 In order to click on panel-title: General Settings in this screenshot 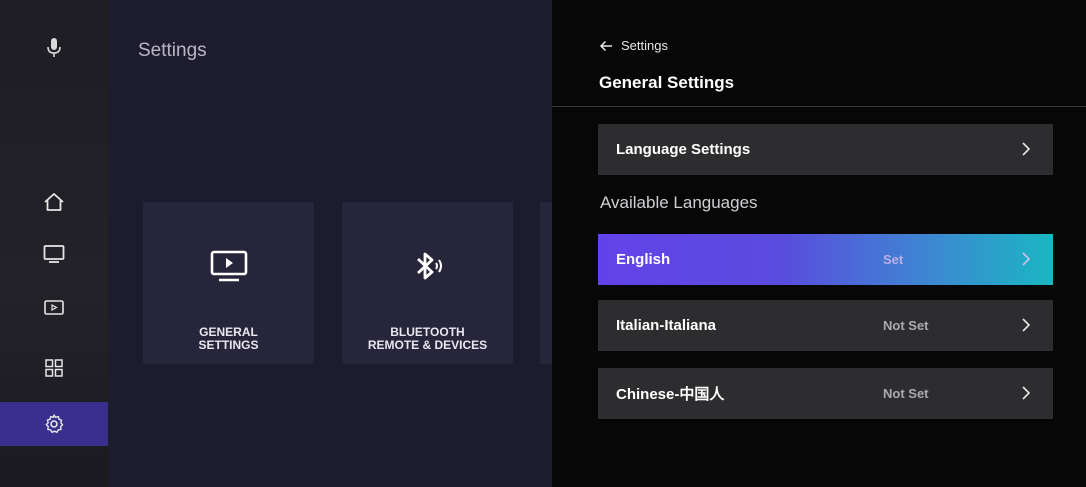, I will do `click(667, 82)`.